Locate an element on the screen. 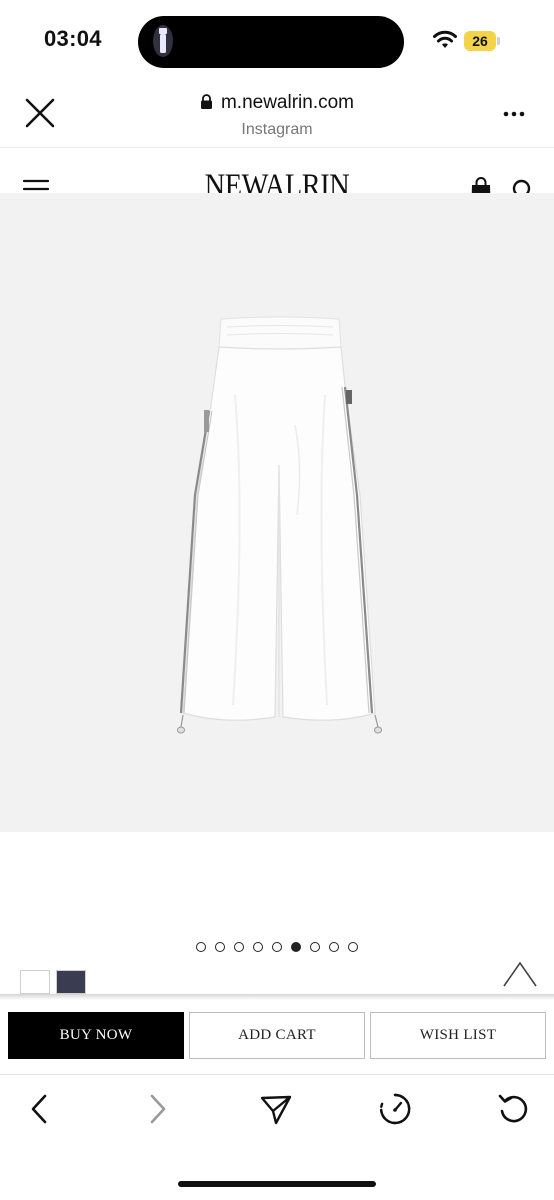  wifi-icon is located at coordinates (445, 39).